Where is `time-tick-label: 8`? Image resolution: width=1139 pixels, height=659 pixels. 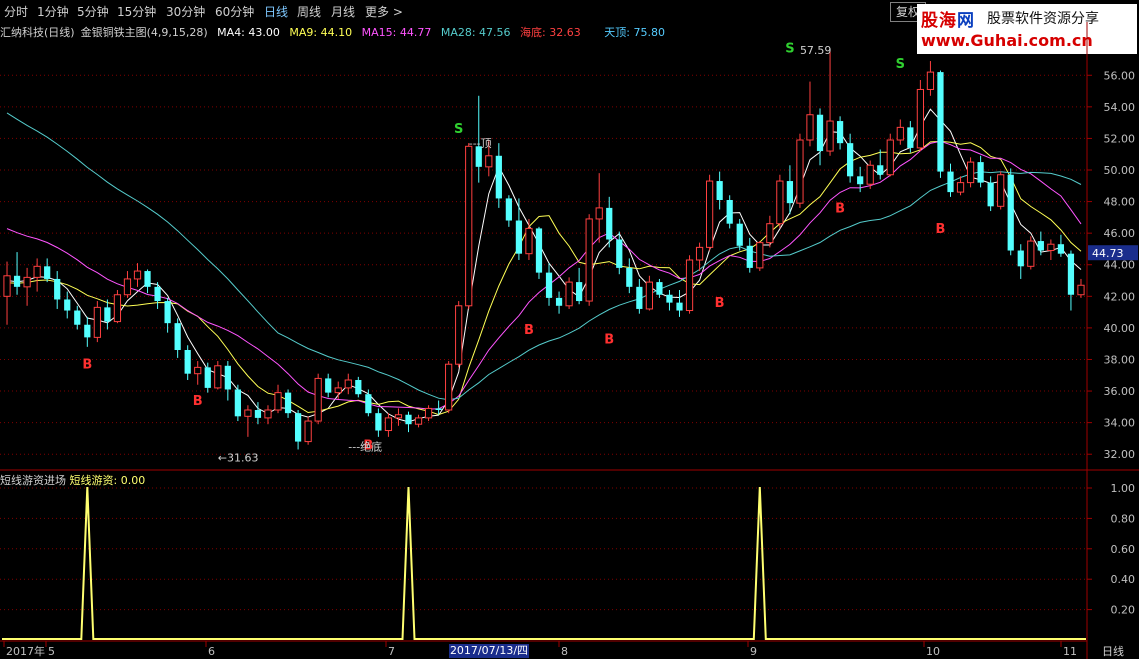
time-tick-label: 8 is located at coordinates (564, 651).